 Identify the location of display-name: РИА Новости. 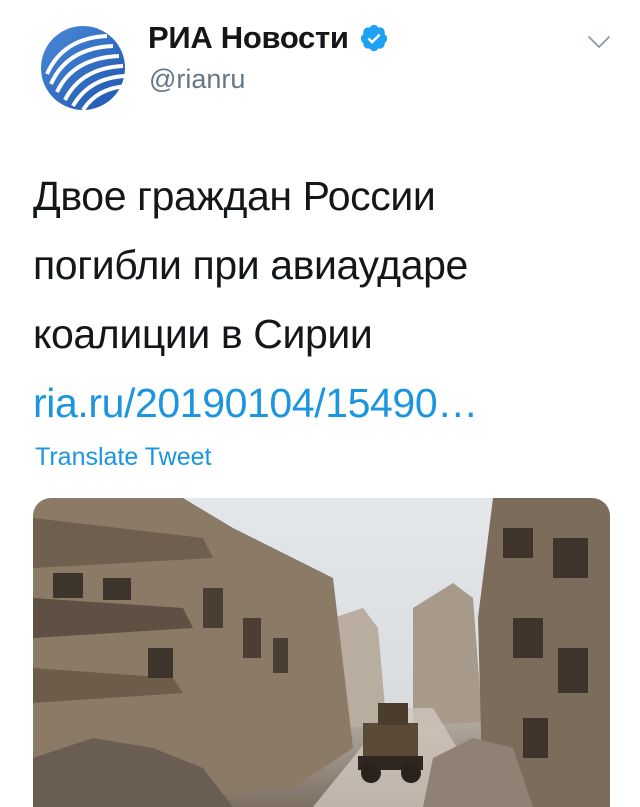
(248, 38).